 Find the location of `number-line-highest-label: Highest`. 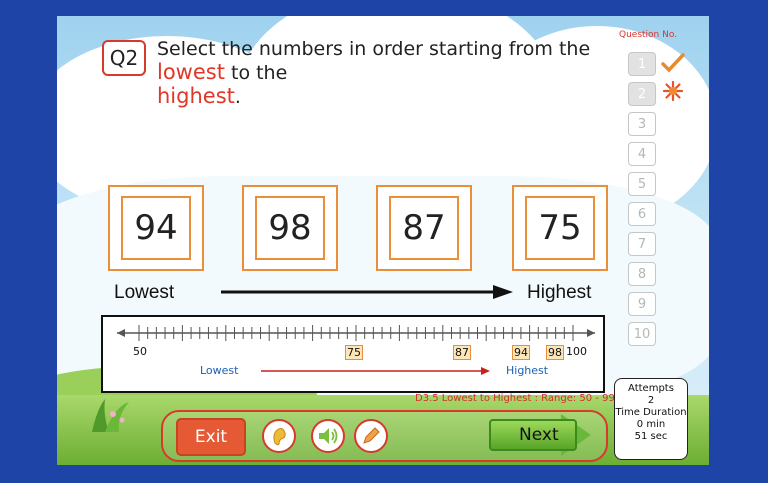

number-line-highest-label: Highest is located at coordinates (527, 370).